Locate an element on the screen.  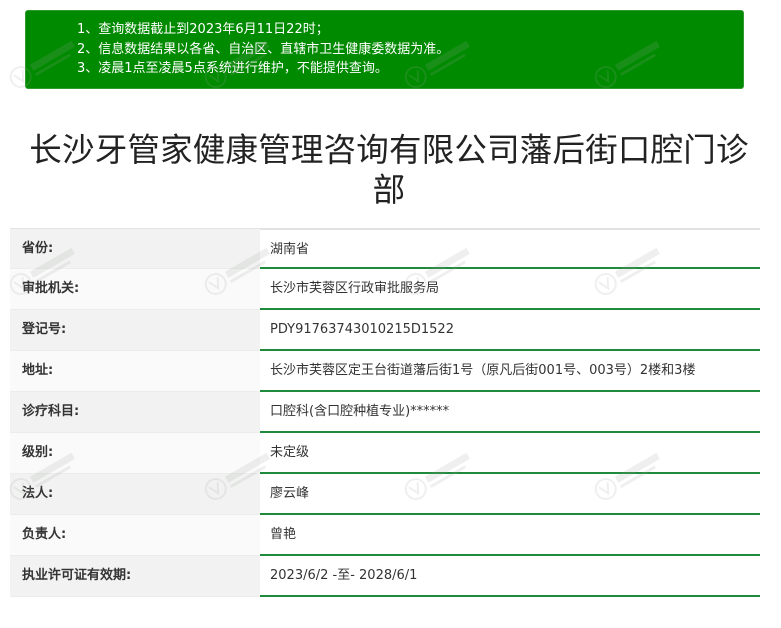
table-row-level: 级别: 未定级 is located at coordinates (385, 453).